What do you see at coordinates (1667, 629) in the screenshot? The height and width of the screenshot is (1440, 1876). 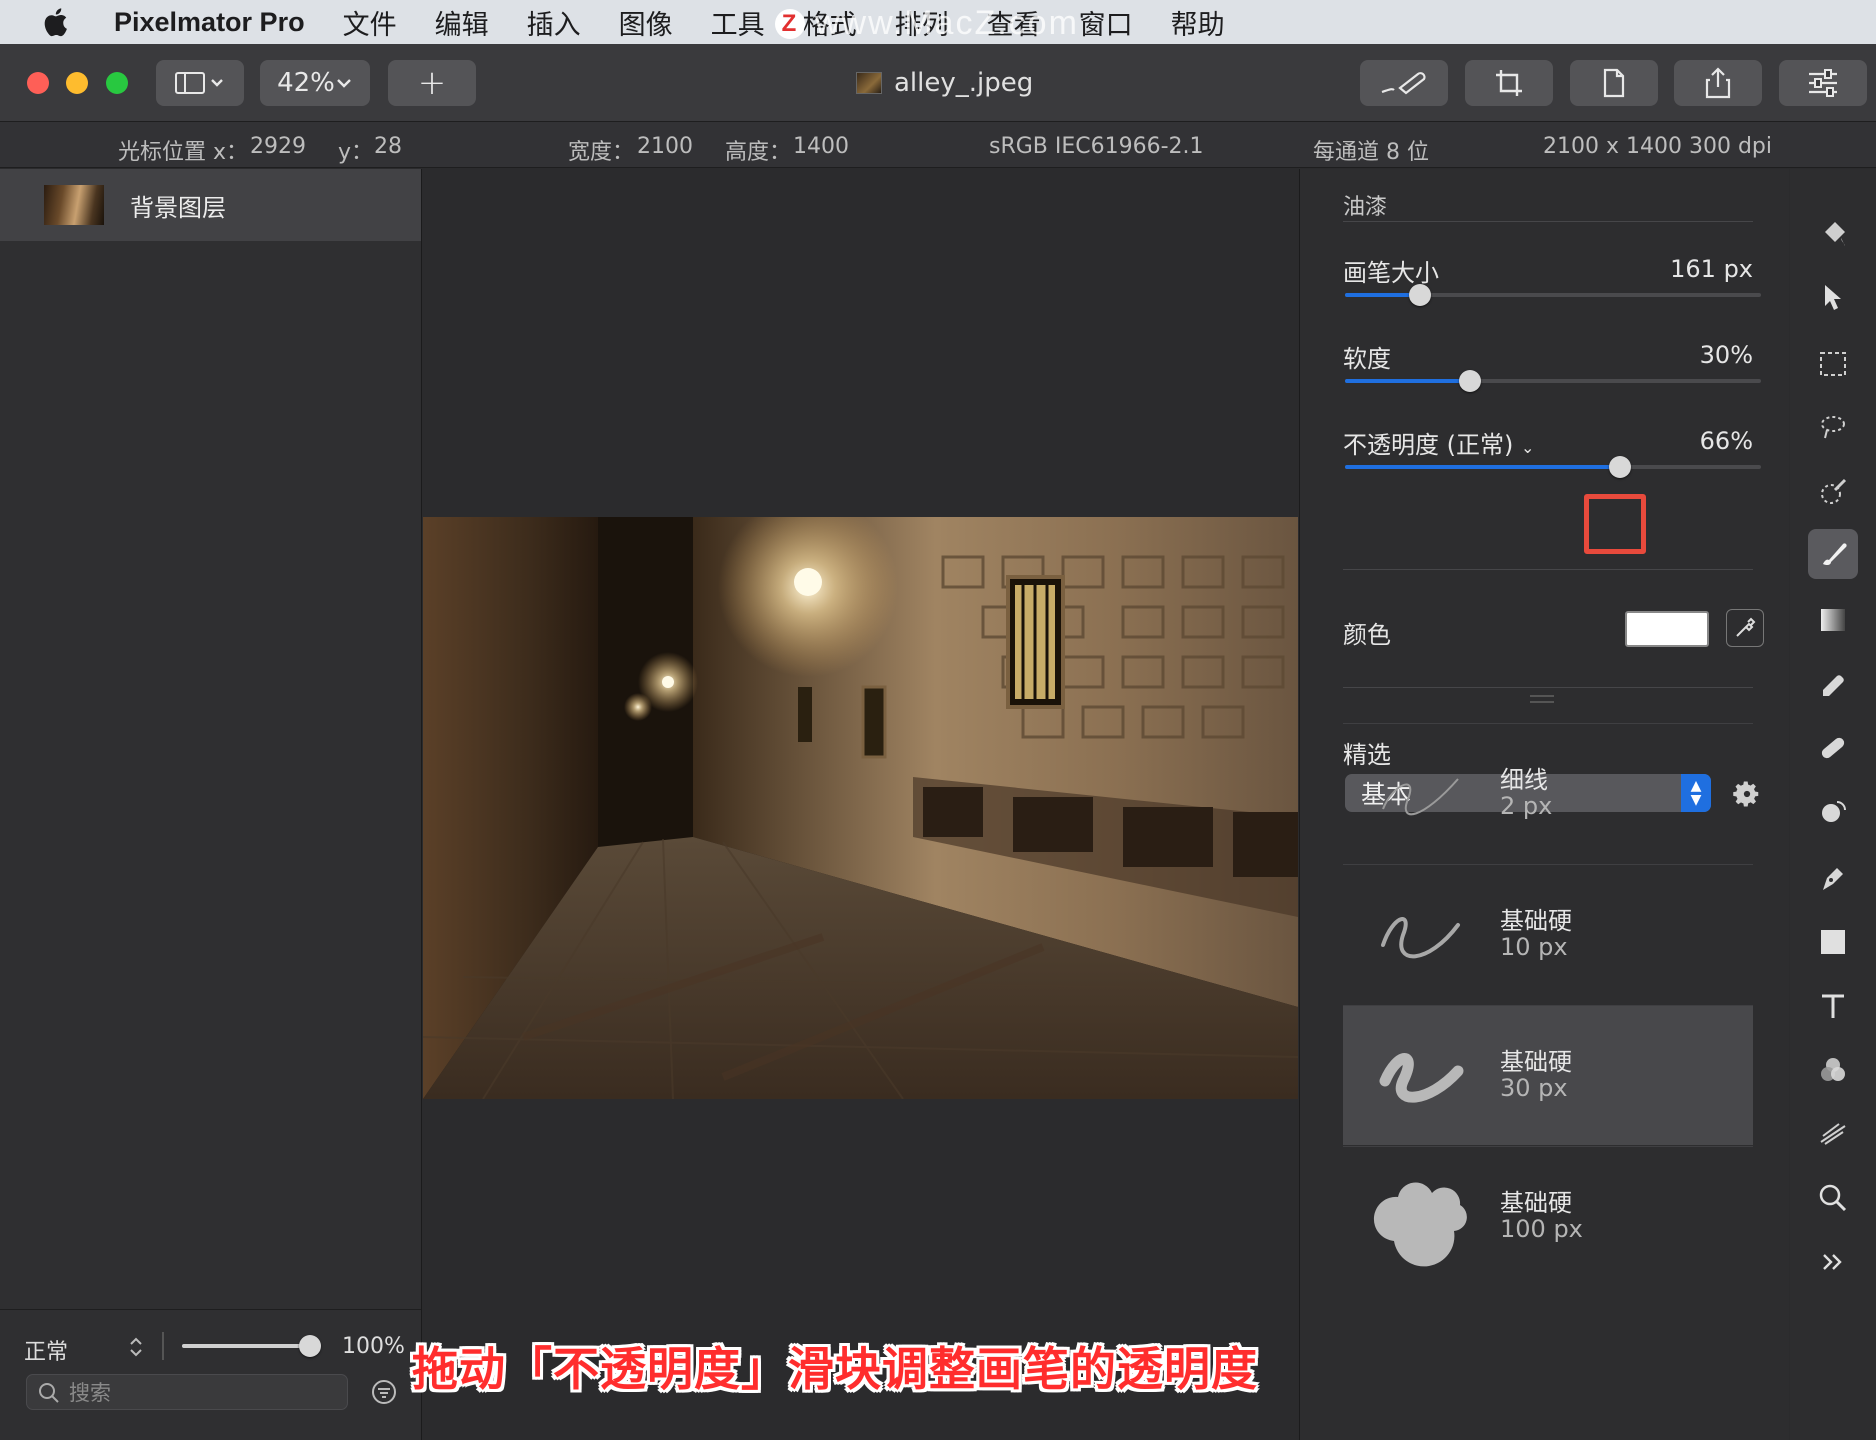 I see `color-swatch` at bounding box center [1667, 629].